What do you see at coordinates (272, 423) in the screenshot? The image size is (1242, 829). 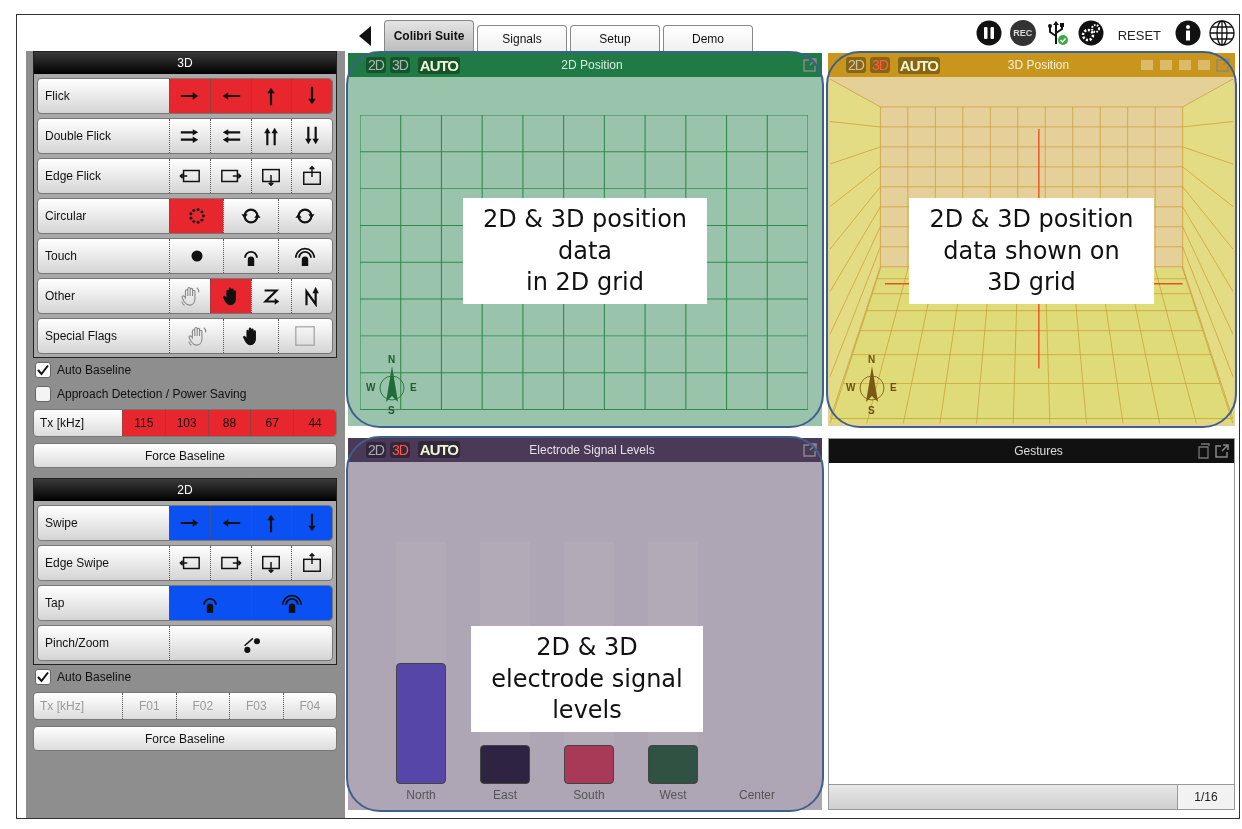 I see `frequency-toggle: 67` at bounding box center [272, 423].